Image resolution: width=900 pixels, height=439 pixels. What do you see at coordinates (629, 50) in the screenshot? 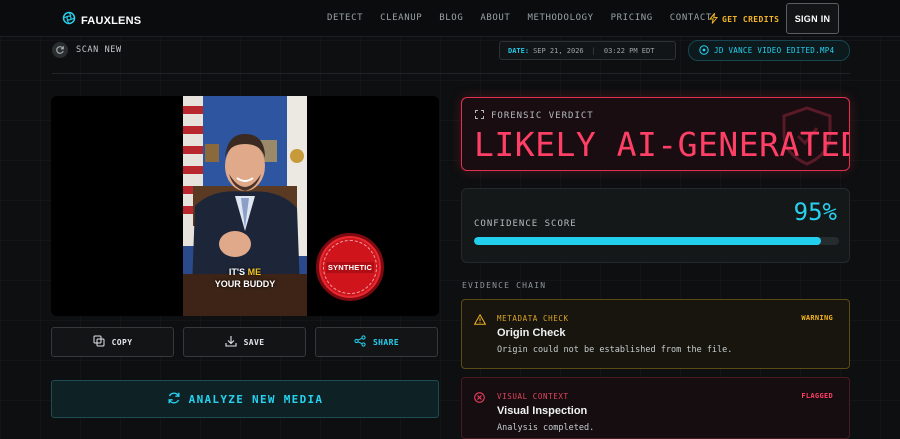
I see `time-value: 03:22 PM EDT` at bounding box center [629, 50].